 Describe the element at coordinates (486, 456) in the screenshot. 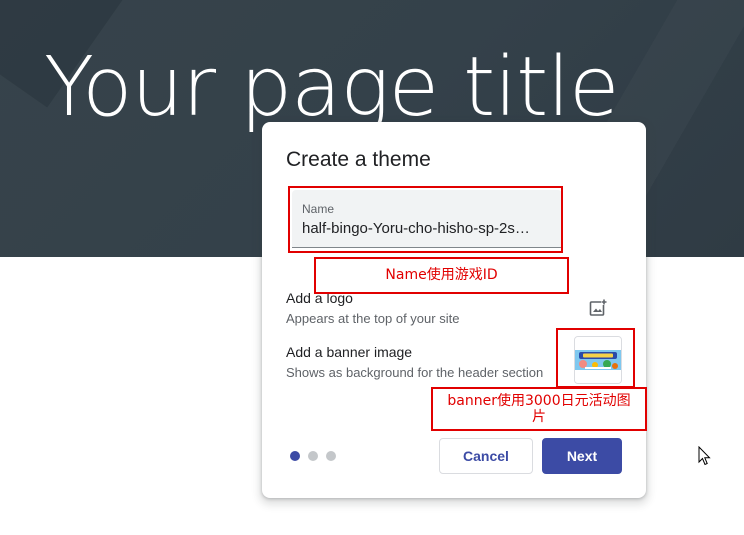

I see `cancel-button: Cancel` at that location.